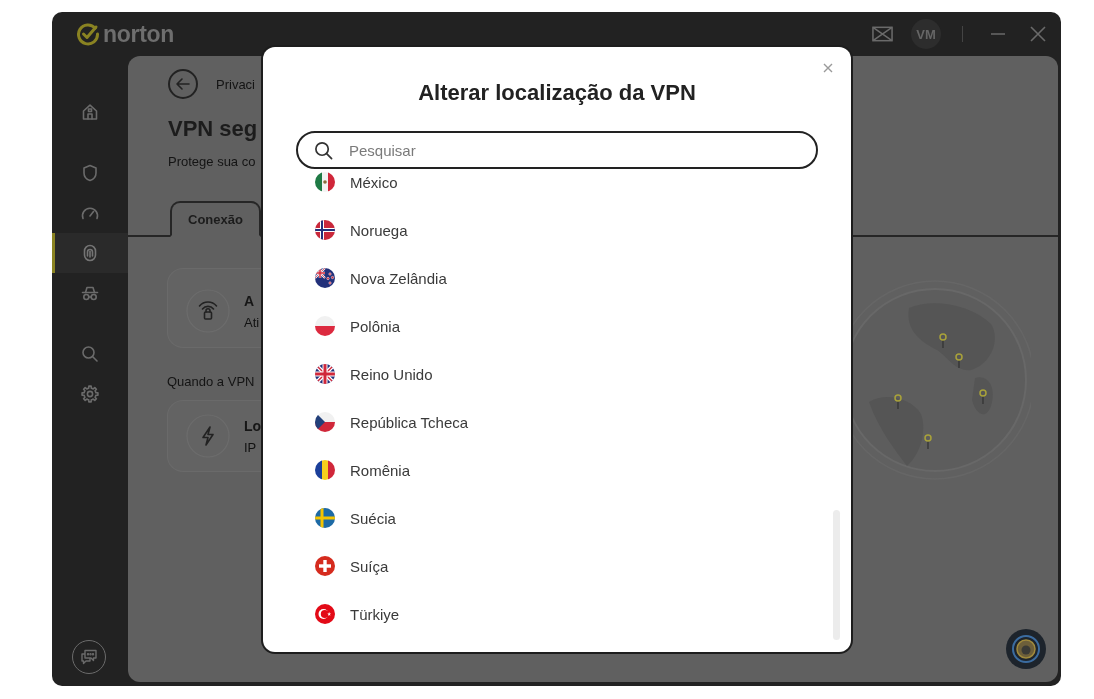  Describe the element at coordinates (381, 278) in the screenshot. I see `country-option: Nova Zelândia` at that location.